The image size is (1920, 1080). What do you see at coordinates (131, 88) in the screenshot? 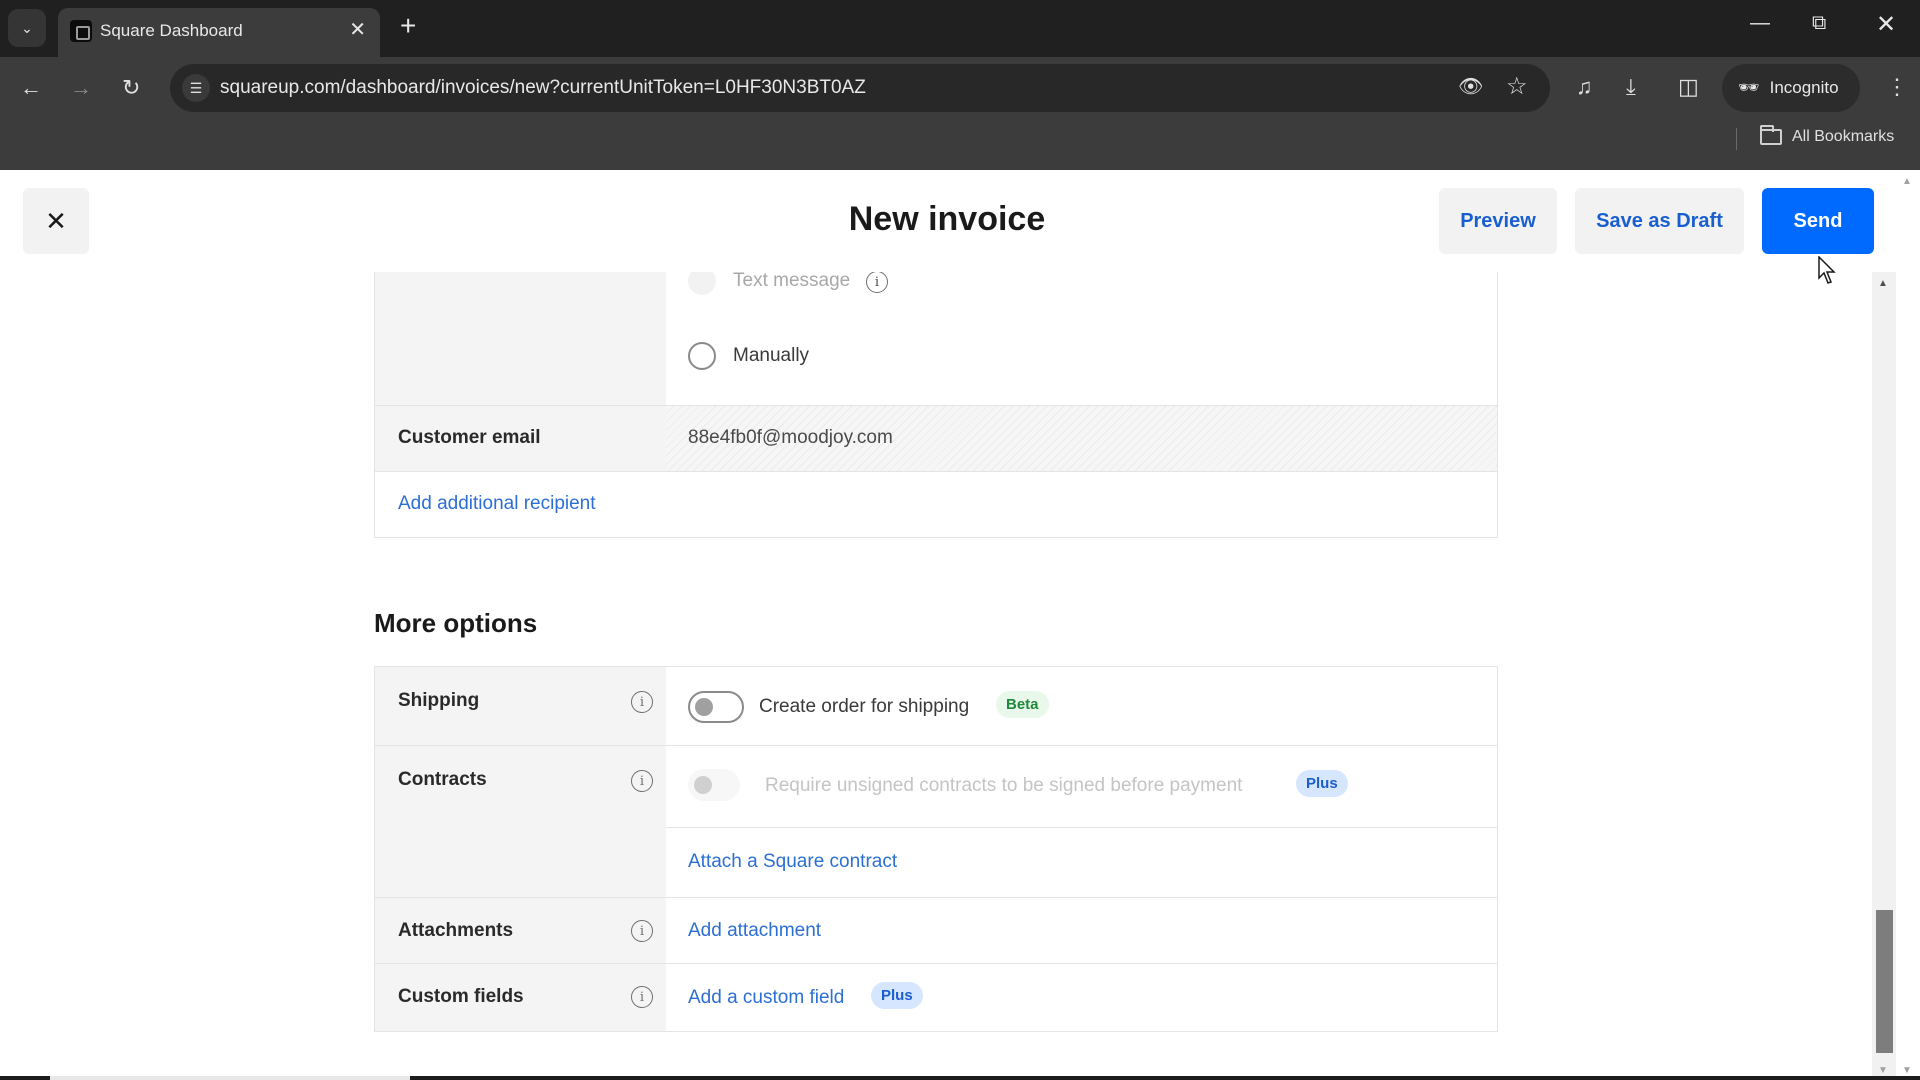
I see `reload-icon: ↻` at bounding box center [131, 88].